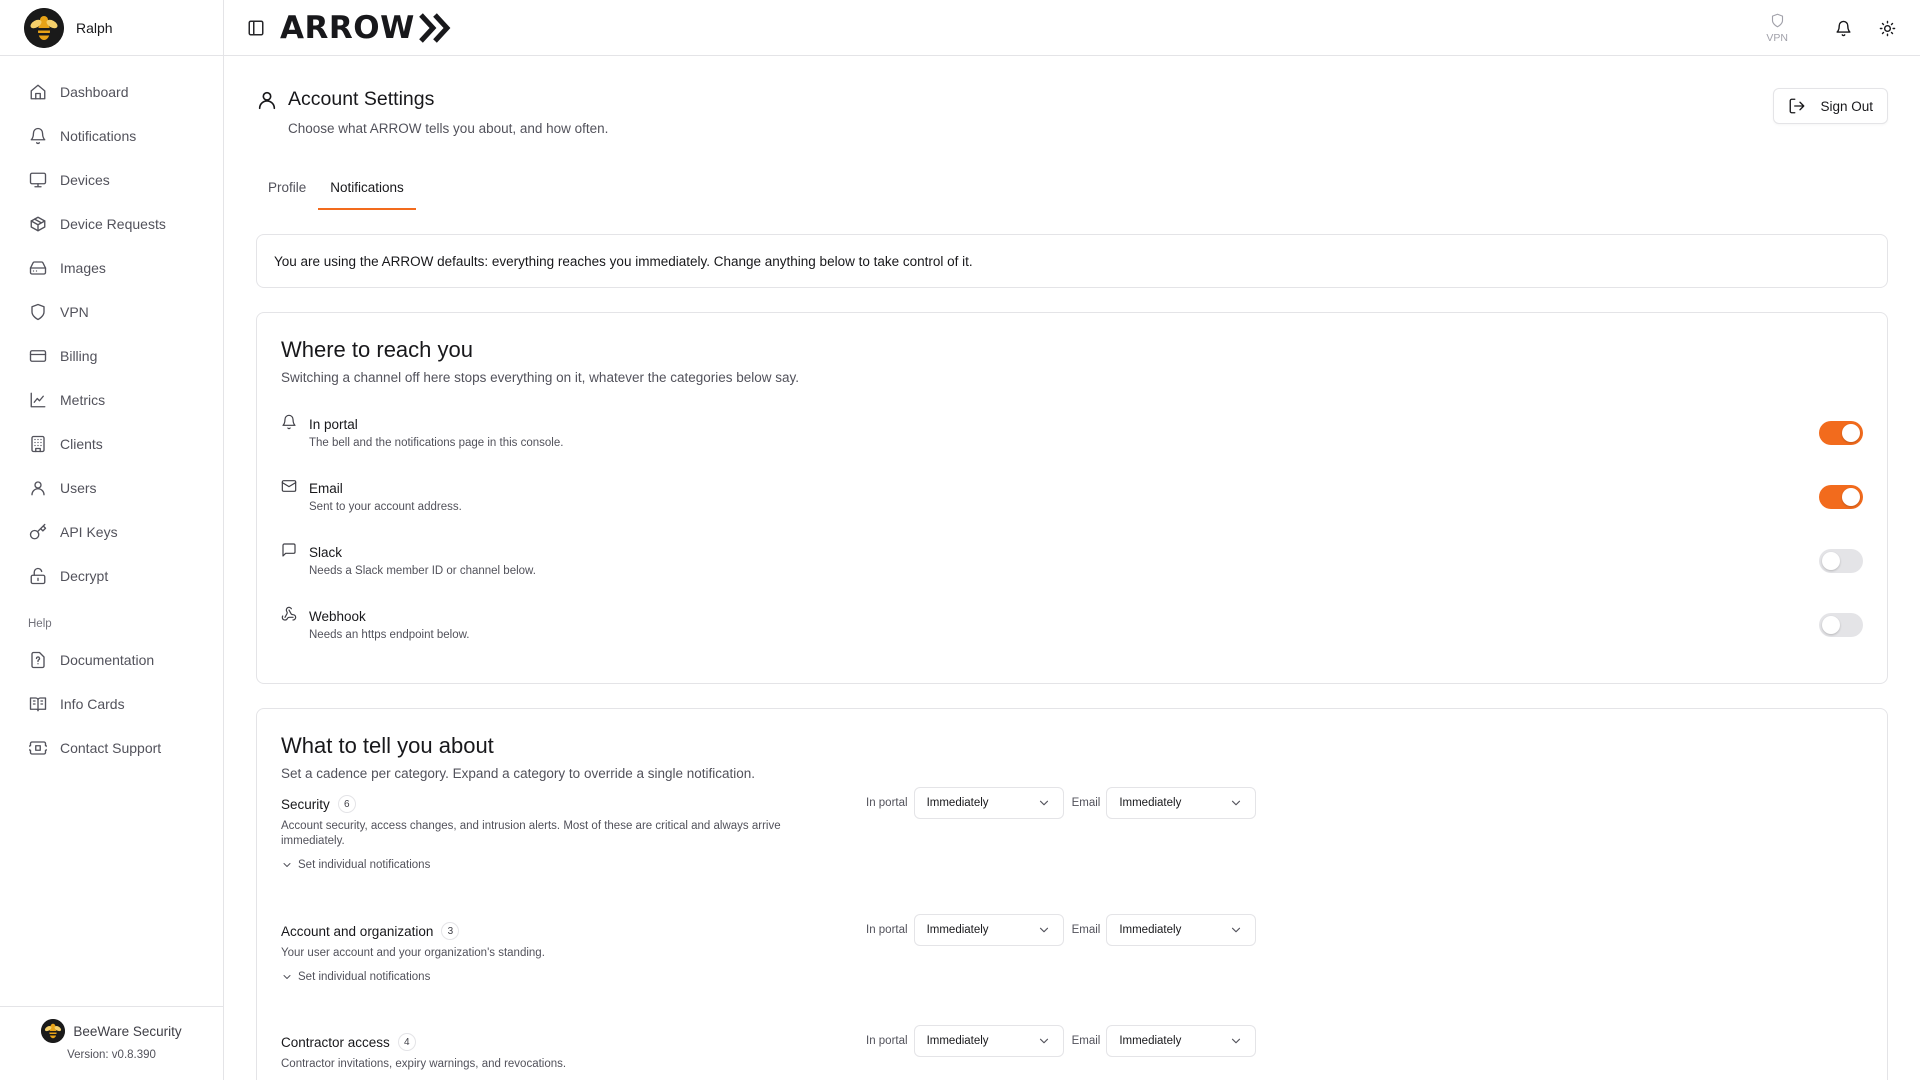  Describe the element at coordinates (290, 487) in the screenshot. I see `mail-icon` at that location.